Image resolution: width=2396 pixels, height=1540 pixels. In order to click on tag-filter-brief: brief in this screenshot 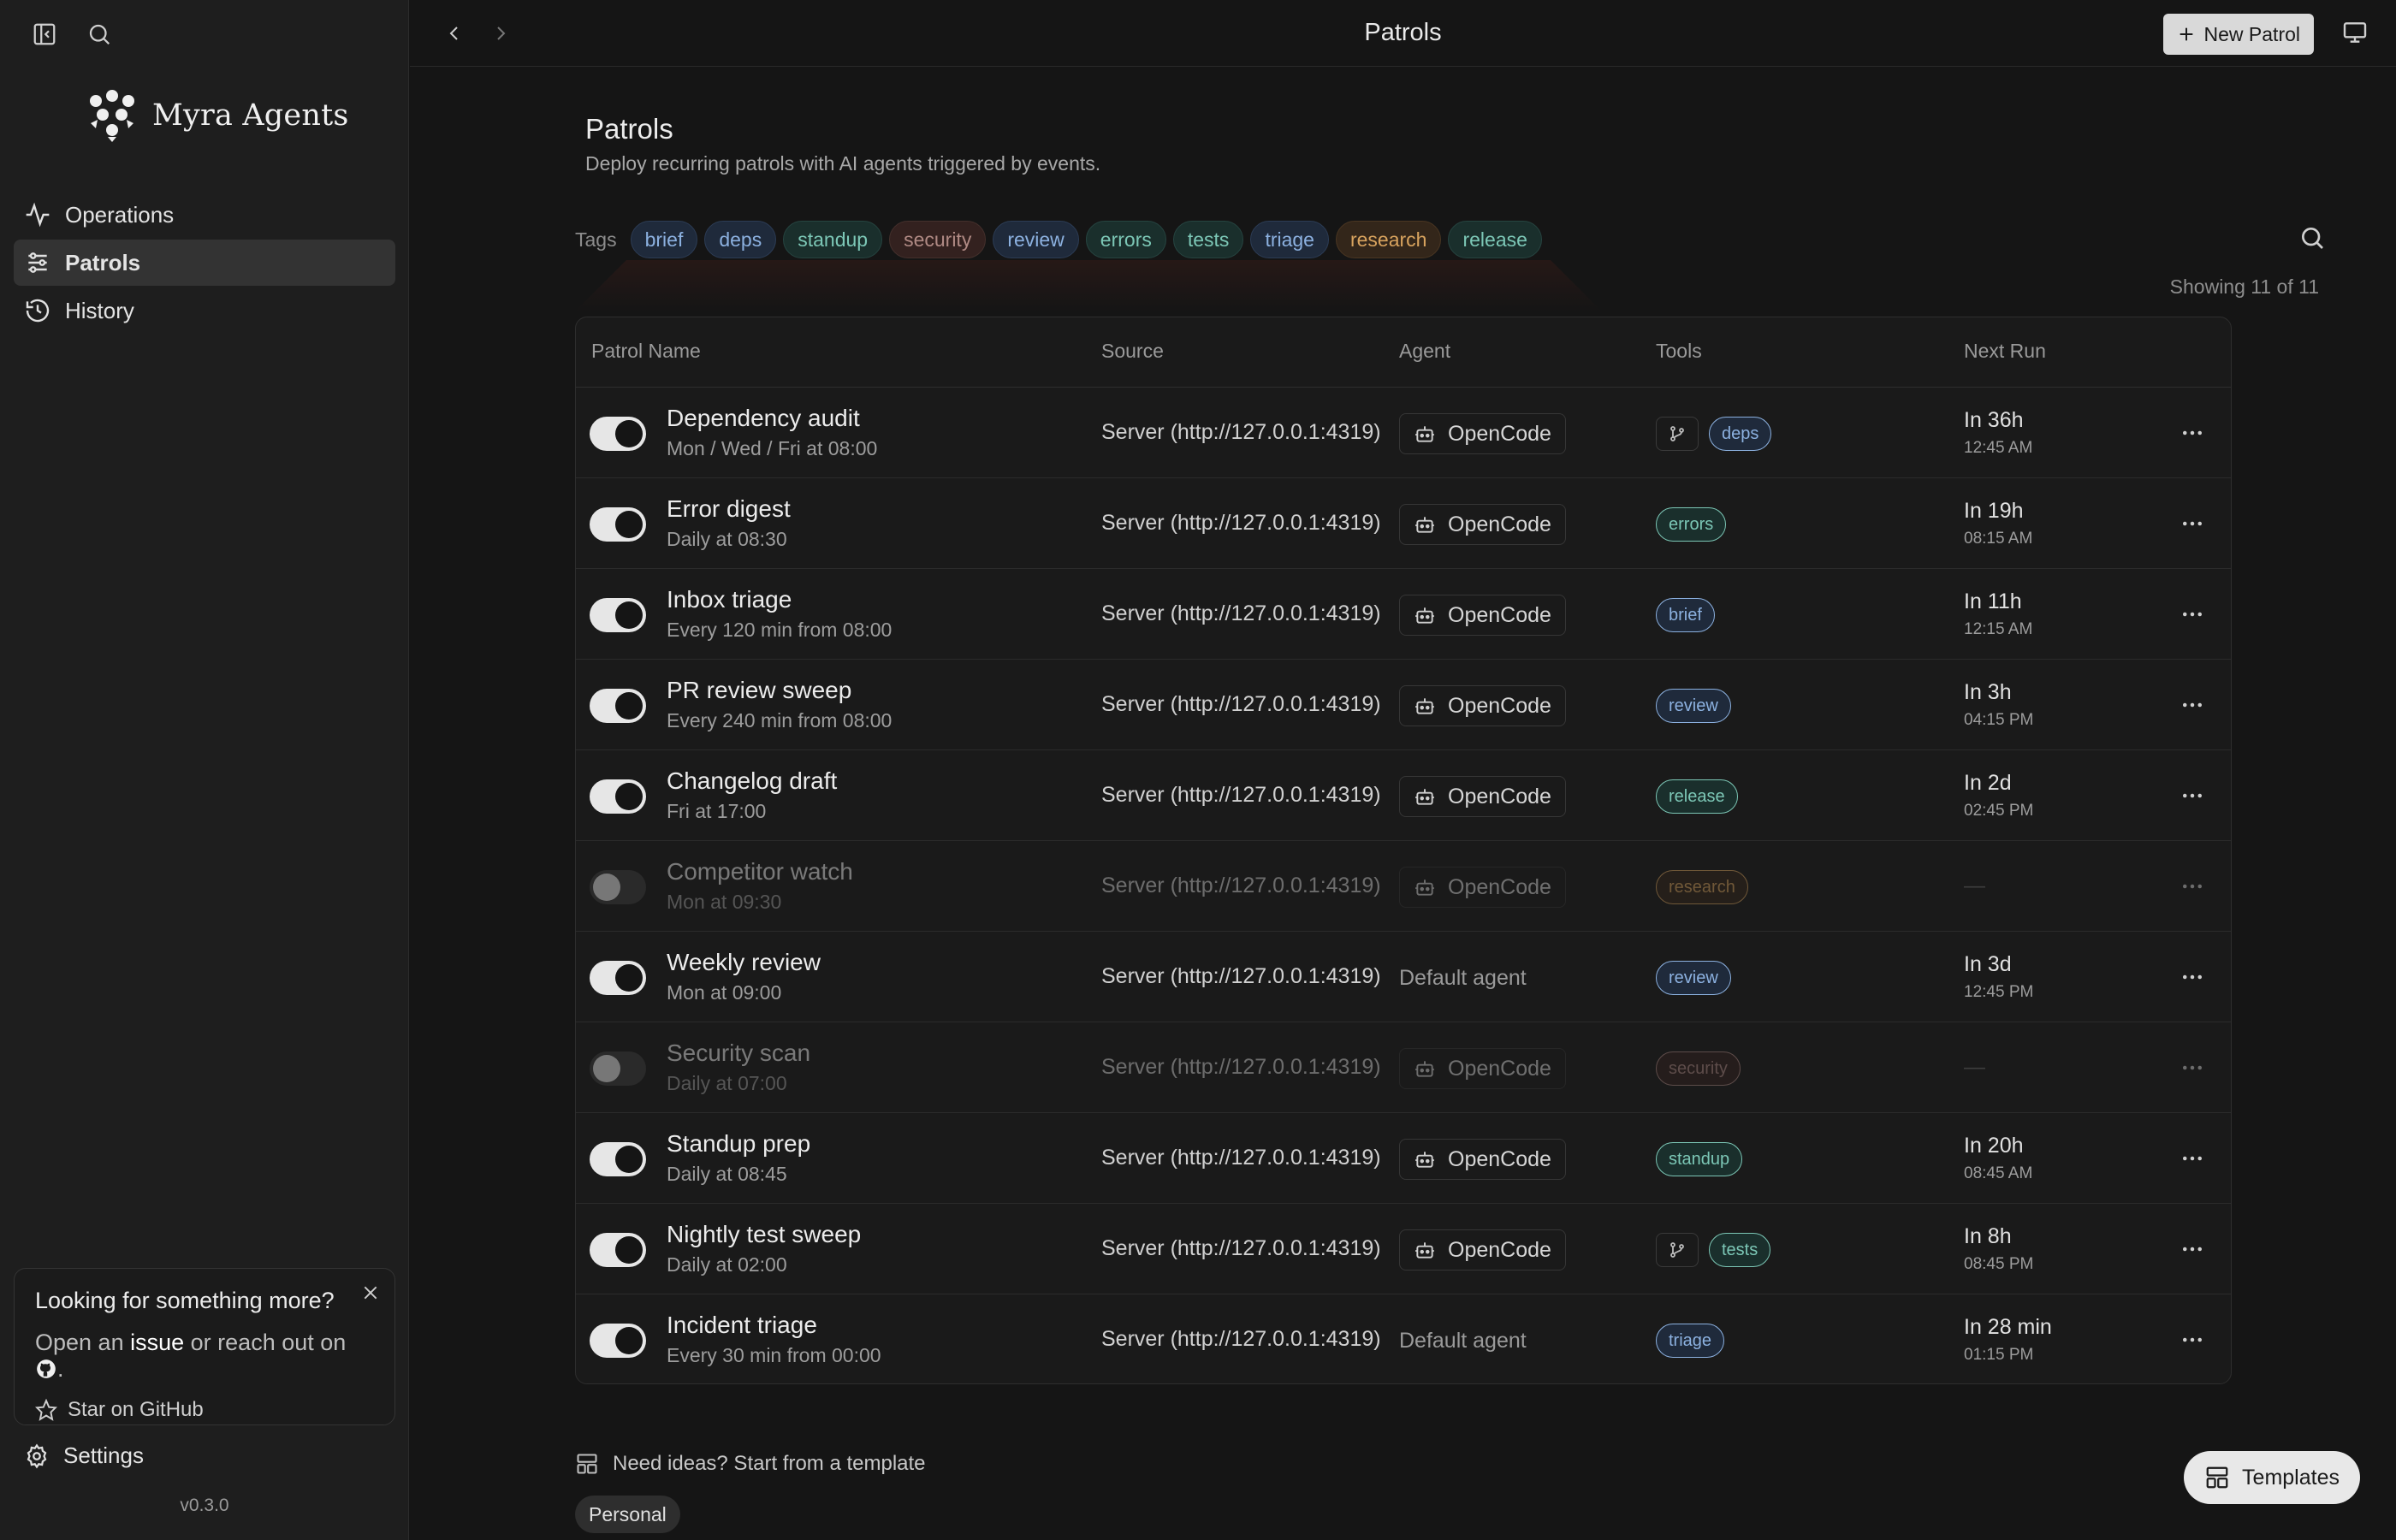, I will do `click(664, 239)`.